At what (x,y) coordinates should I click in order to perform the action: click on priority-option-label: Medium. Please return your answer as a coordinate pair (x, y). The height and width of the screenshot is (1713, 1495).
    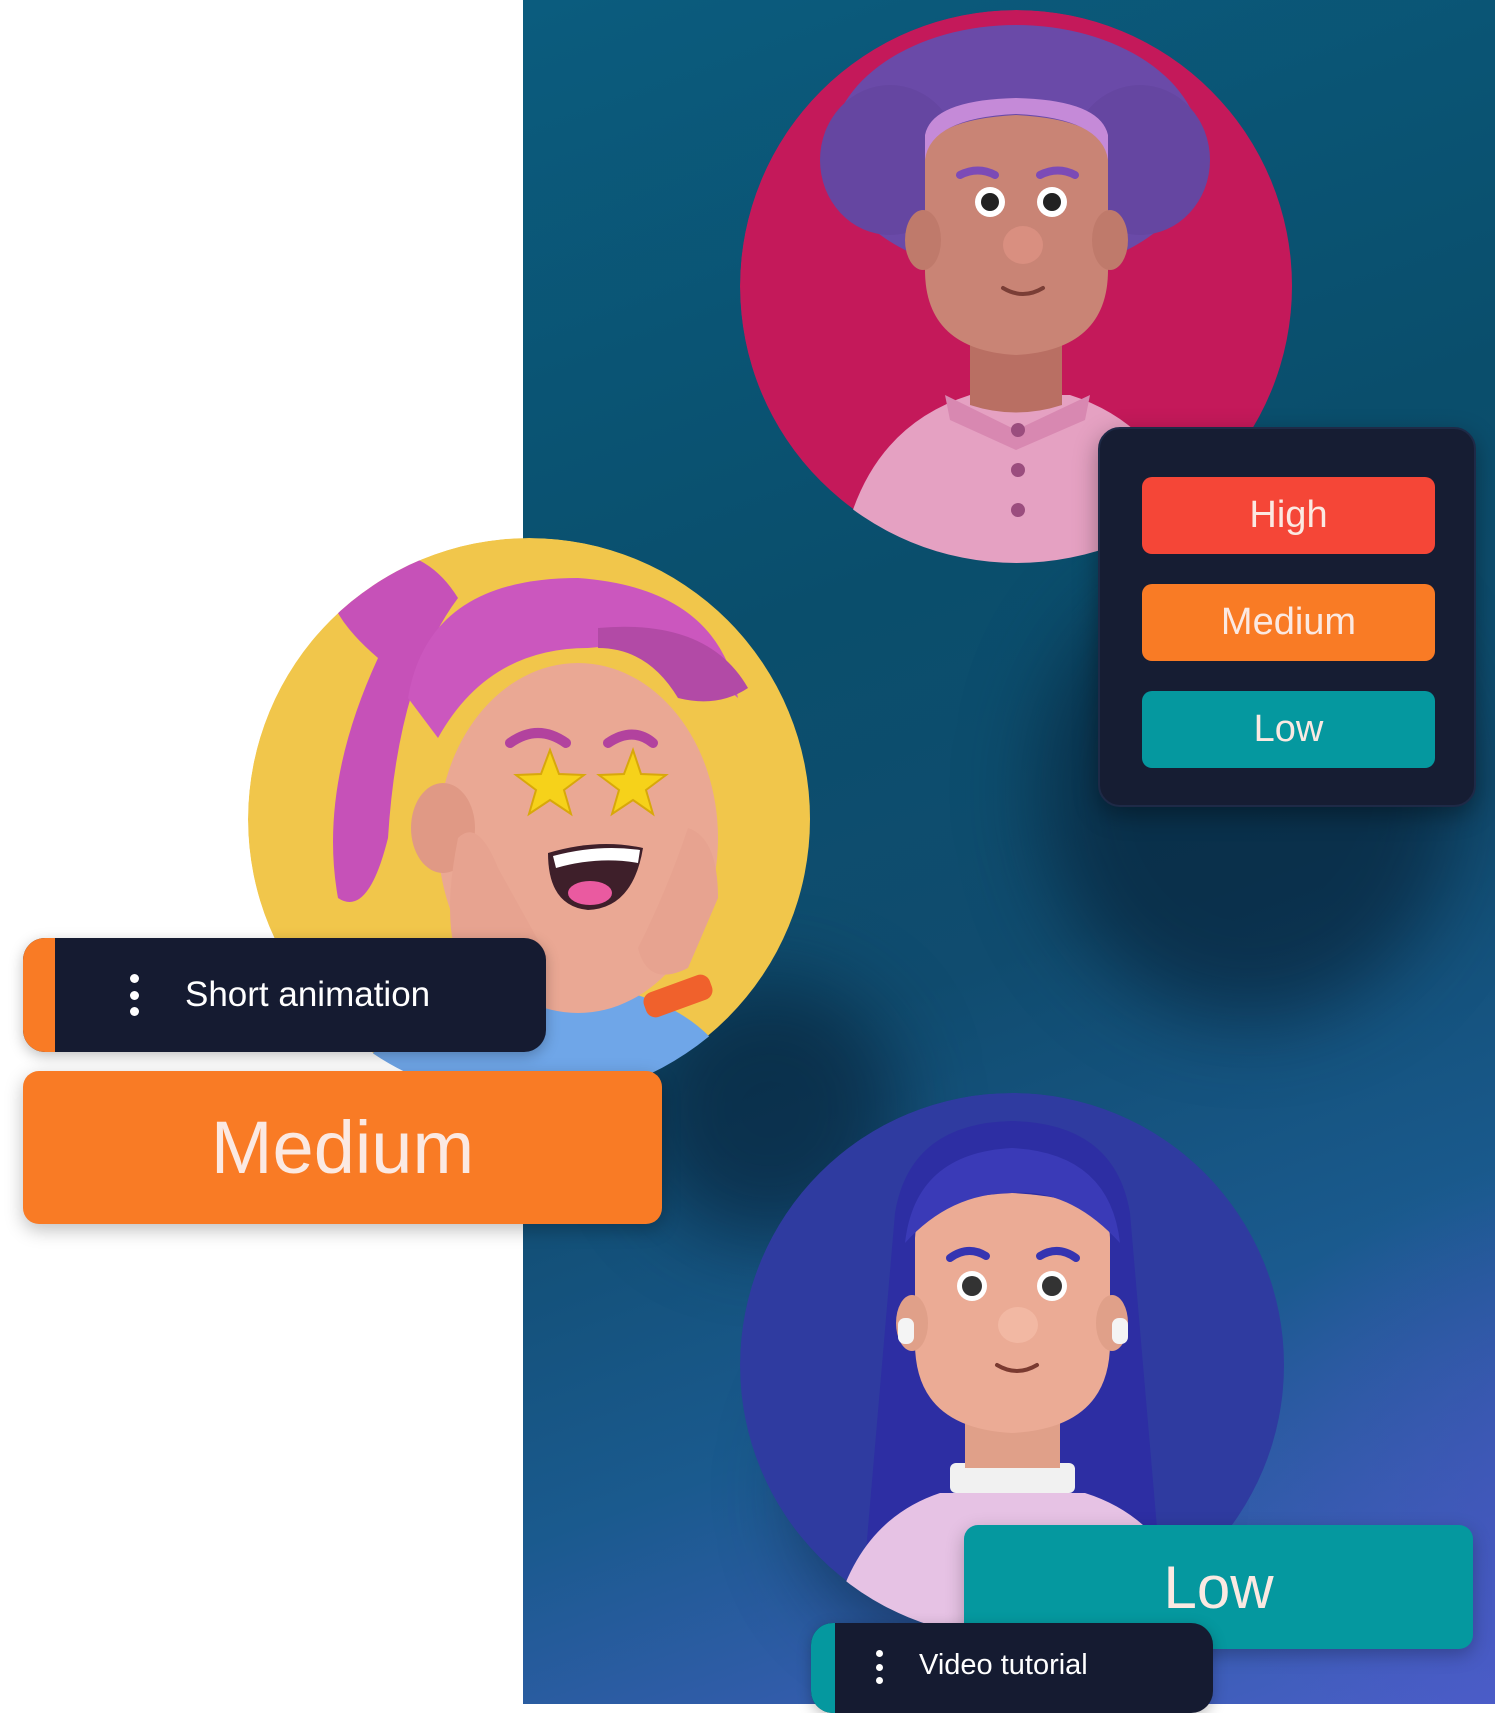
    Looking at the image, I should click on (1288, 622).